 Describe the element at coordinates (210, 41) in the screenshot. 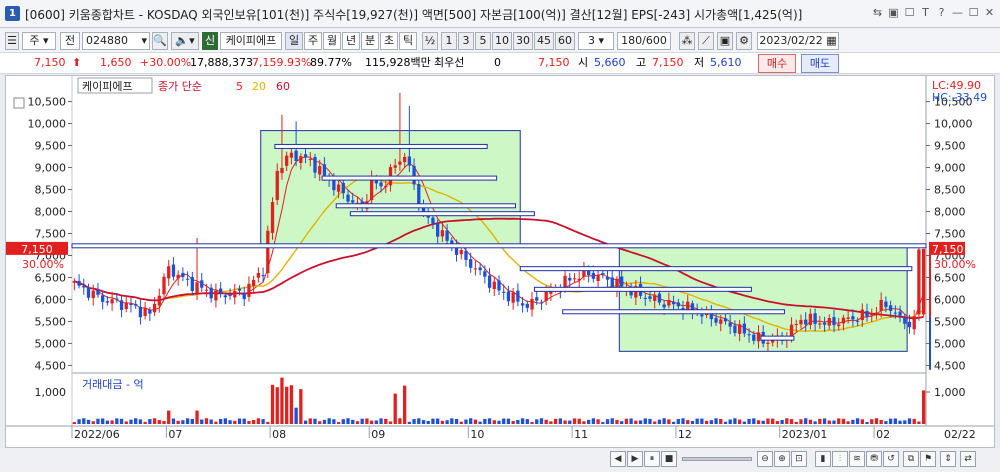

I see `new-button: 신` at that location.